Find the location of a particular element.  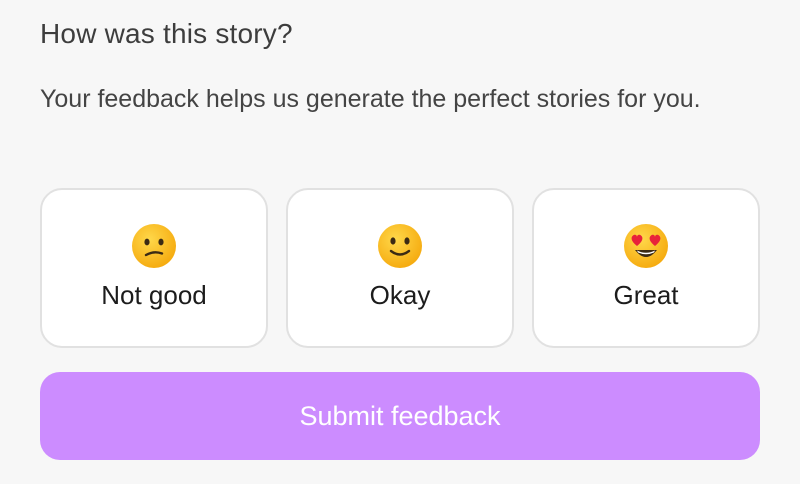

rating-option-not-good: Not good is located at coordinates (154, 268).